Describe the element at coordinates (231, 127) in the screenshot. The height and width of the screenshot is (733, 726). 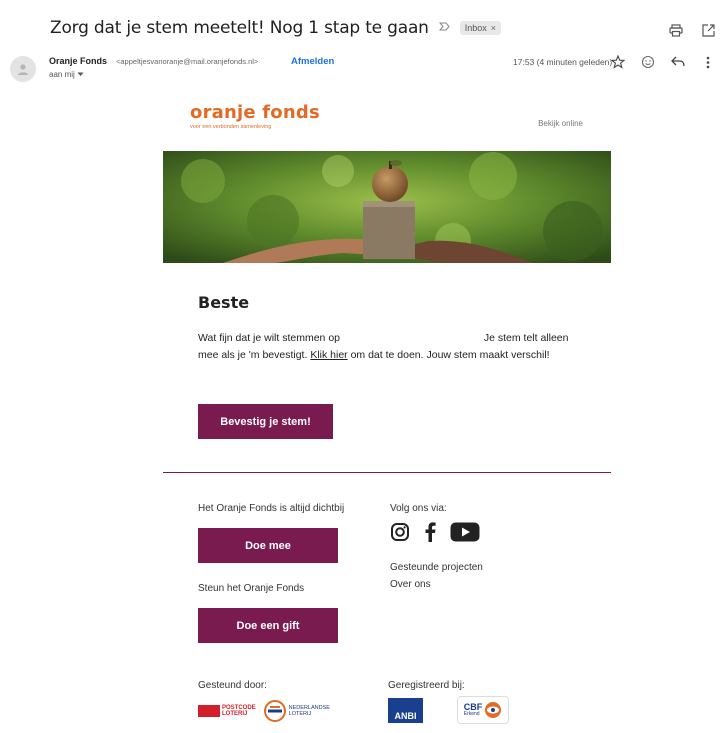
I see `brand-tagline: voor een verbonden samenleving` at that location.